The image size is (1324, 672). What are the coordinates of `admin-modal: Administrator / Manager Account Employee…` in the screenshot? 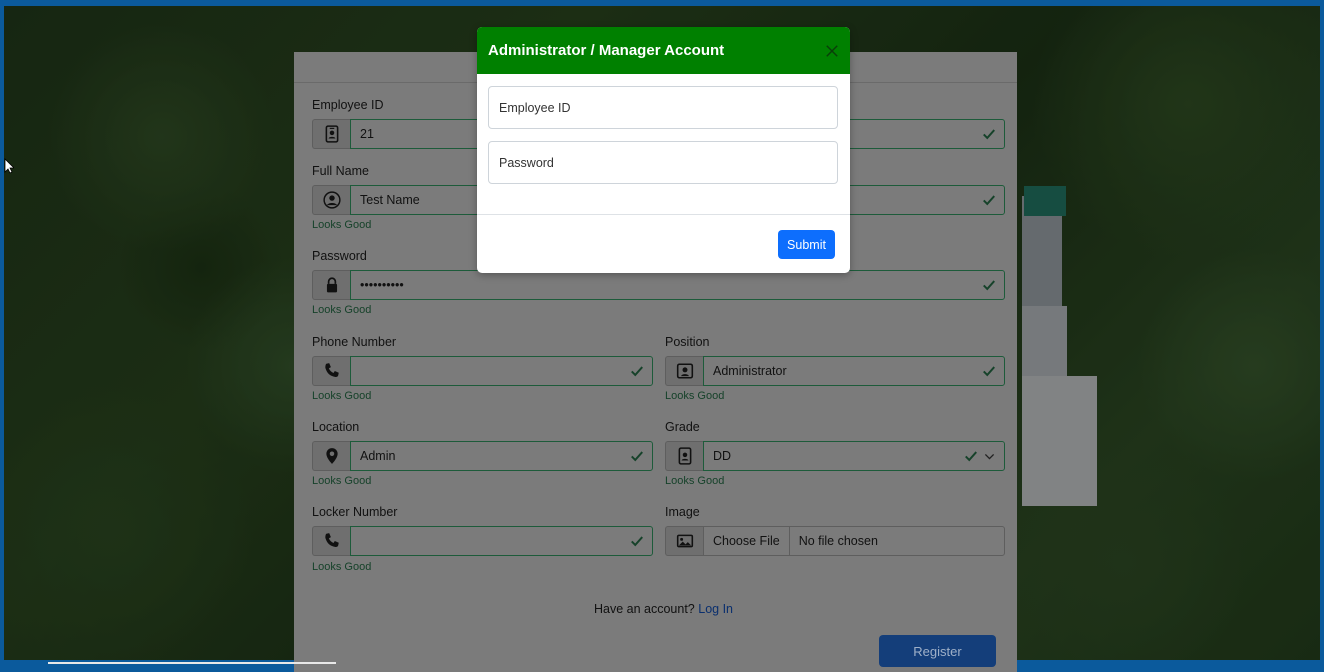 It's located at (663, 150).